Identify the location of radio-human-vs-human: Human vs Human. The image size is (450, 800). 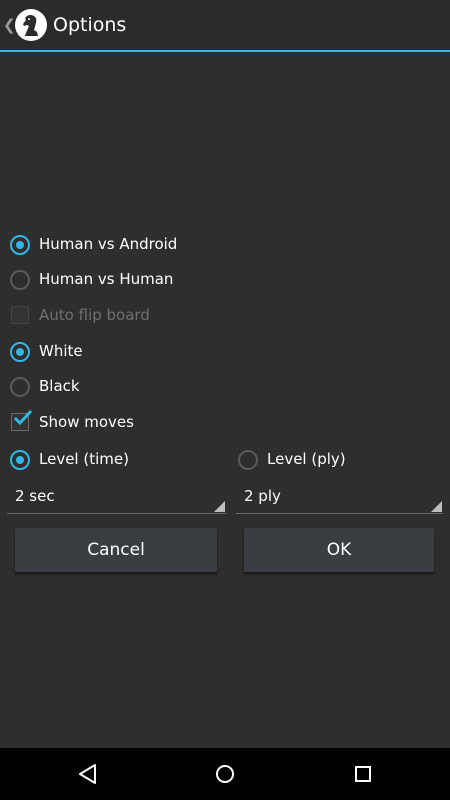
(100, 280).